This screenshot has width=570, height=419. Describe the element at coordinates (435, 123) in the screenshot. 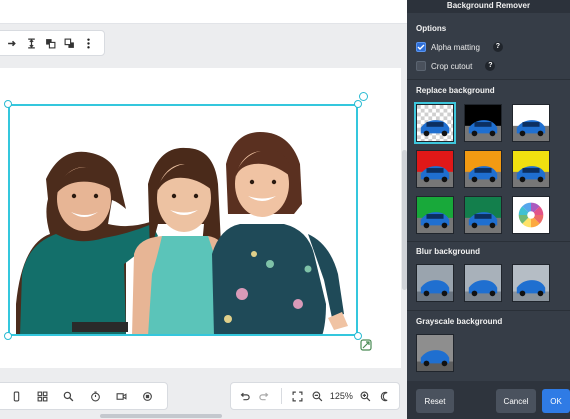

I see `replace-swatch-transparent` at that location.